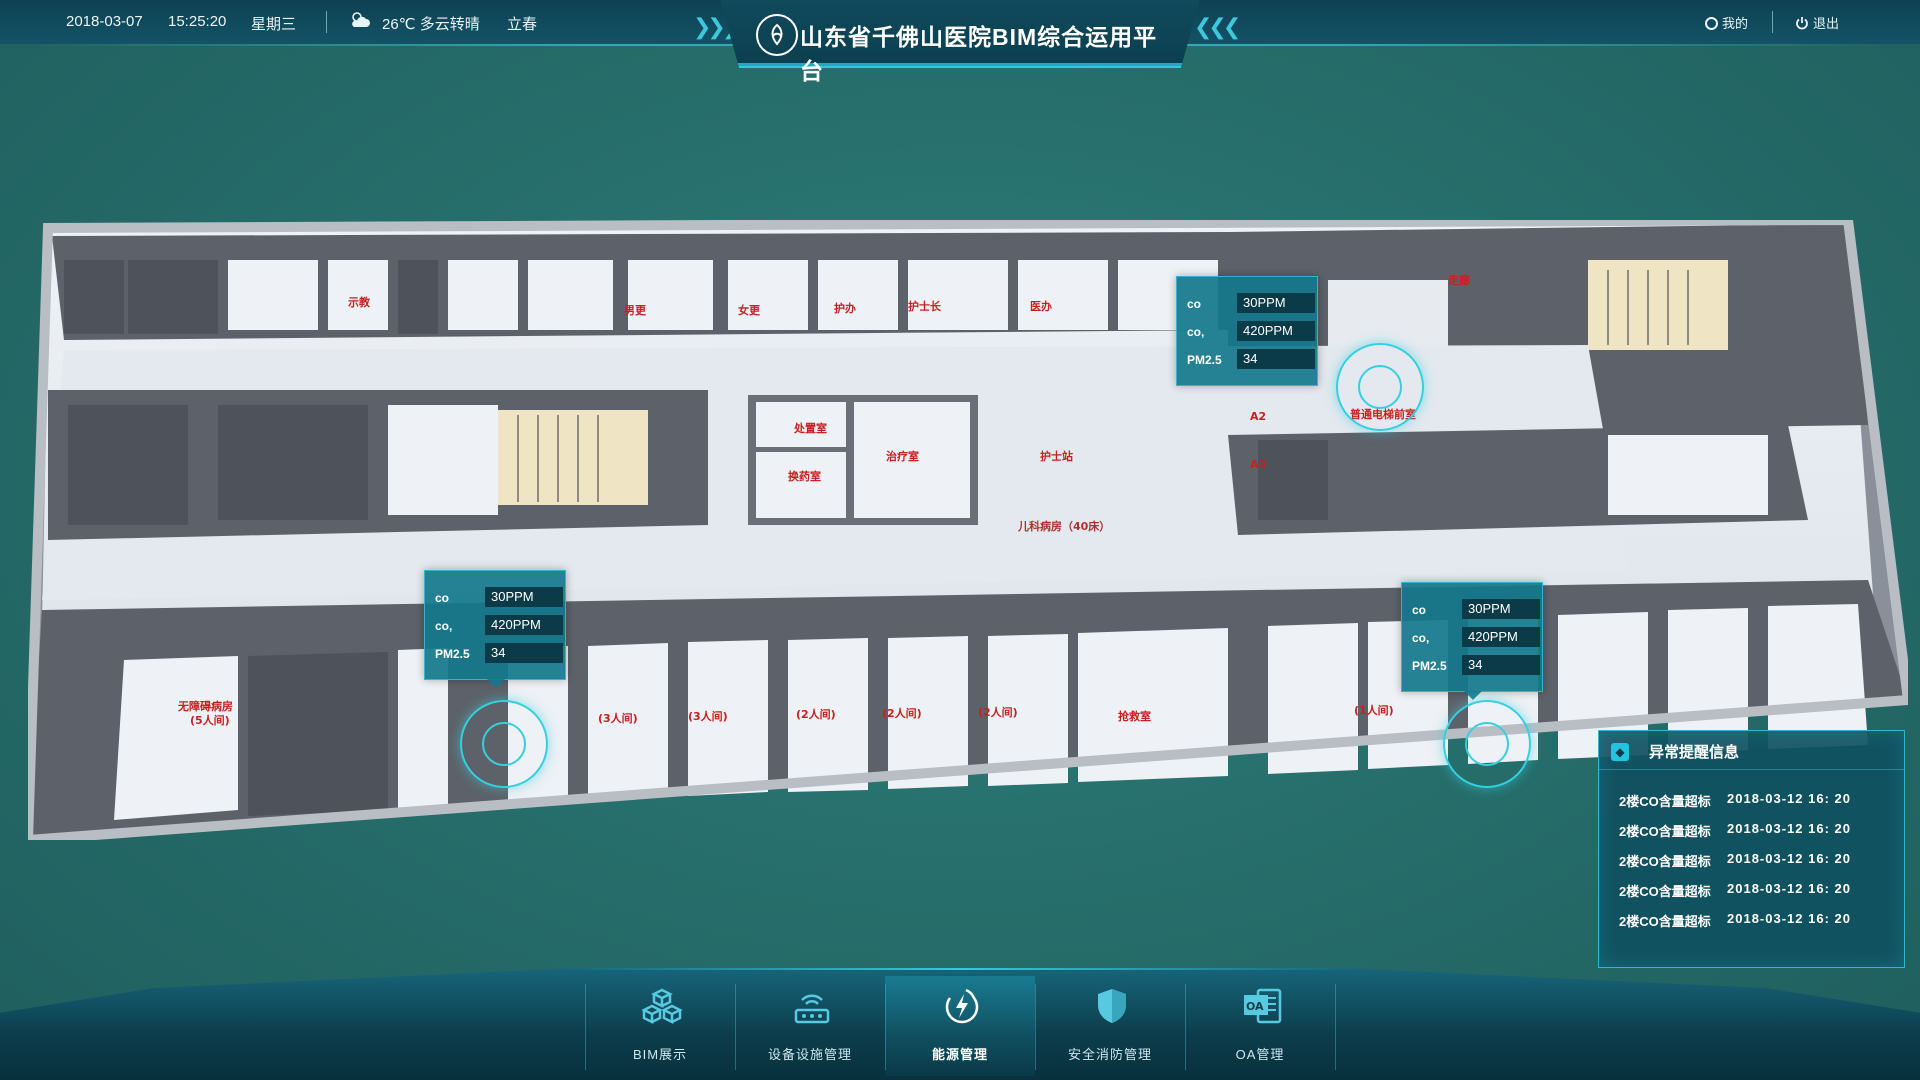 The image size is (1920, 1080). I want to click on label-rescue-room: 抢救室, so click(1134, 716).